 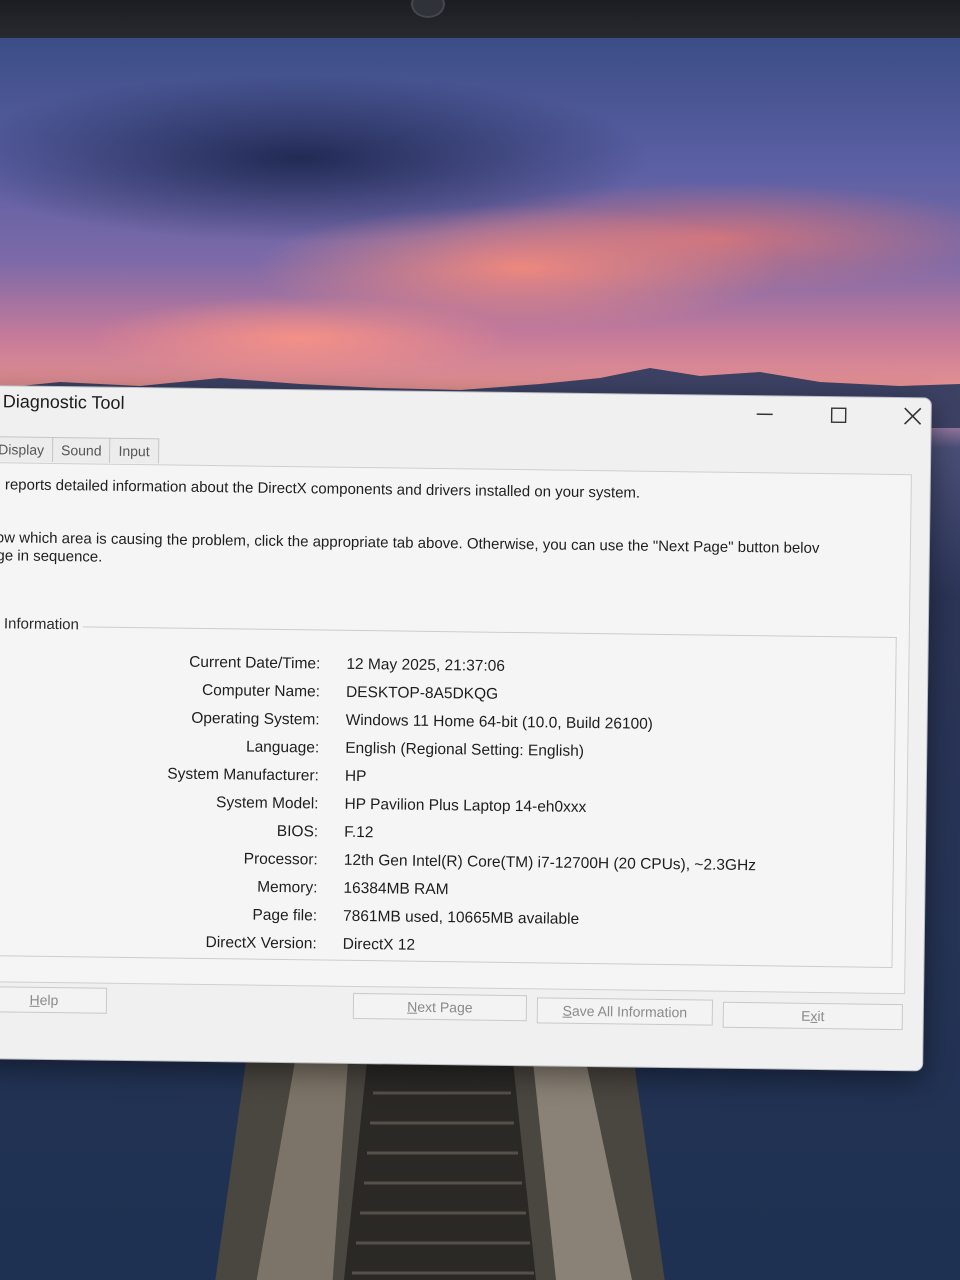 I want to click on tab-sound: Sound, so click(x=81, y=449).